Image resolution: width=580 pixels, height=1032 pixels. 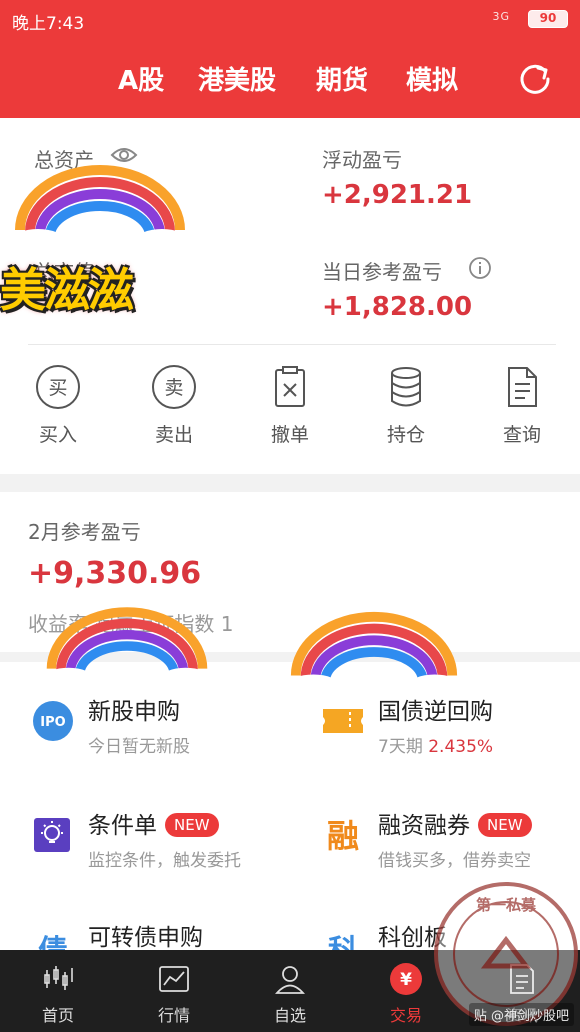 I want to click on svg-text: IPO, so click(x=52, y=722).